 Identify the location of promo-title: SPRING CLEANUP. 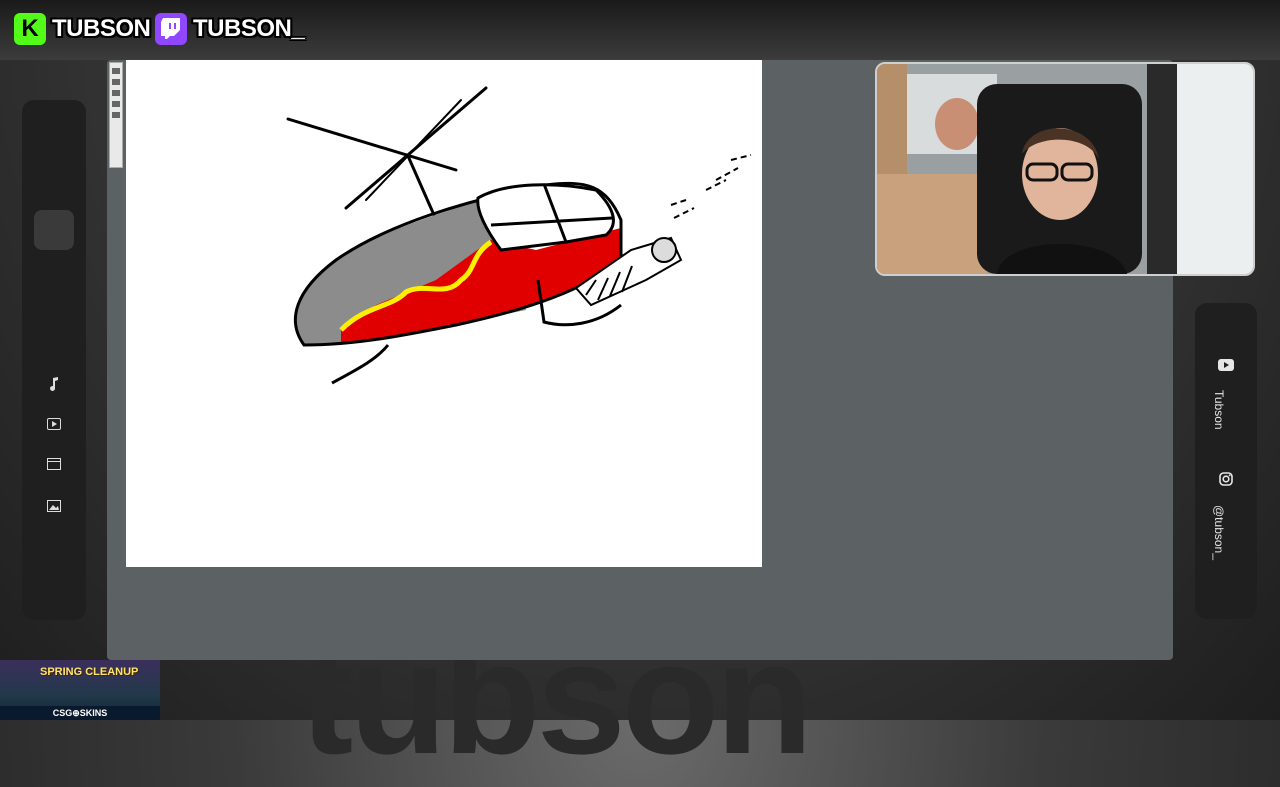
(89, 672).